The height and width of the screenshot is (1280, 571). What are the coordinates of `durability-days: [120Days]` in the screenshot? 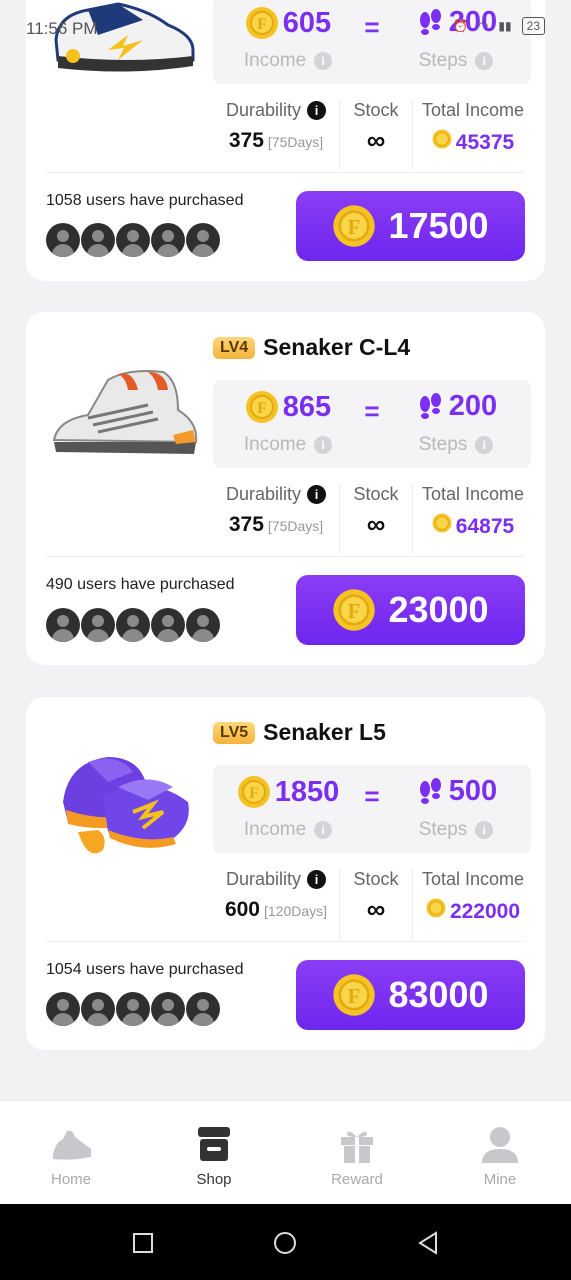 It's located at (296, 911).